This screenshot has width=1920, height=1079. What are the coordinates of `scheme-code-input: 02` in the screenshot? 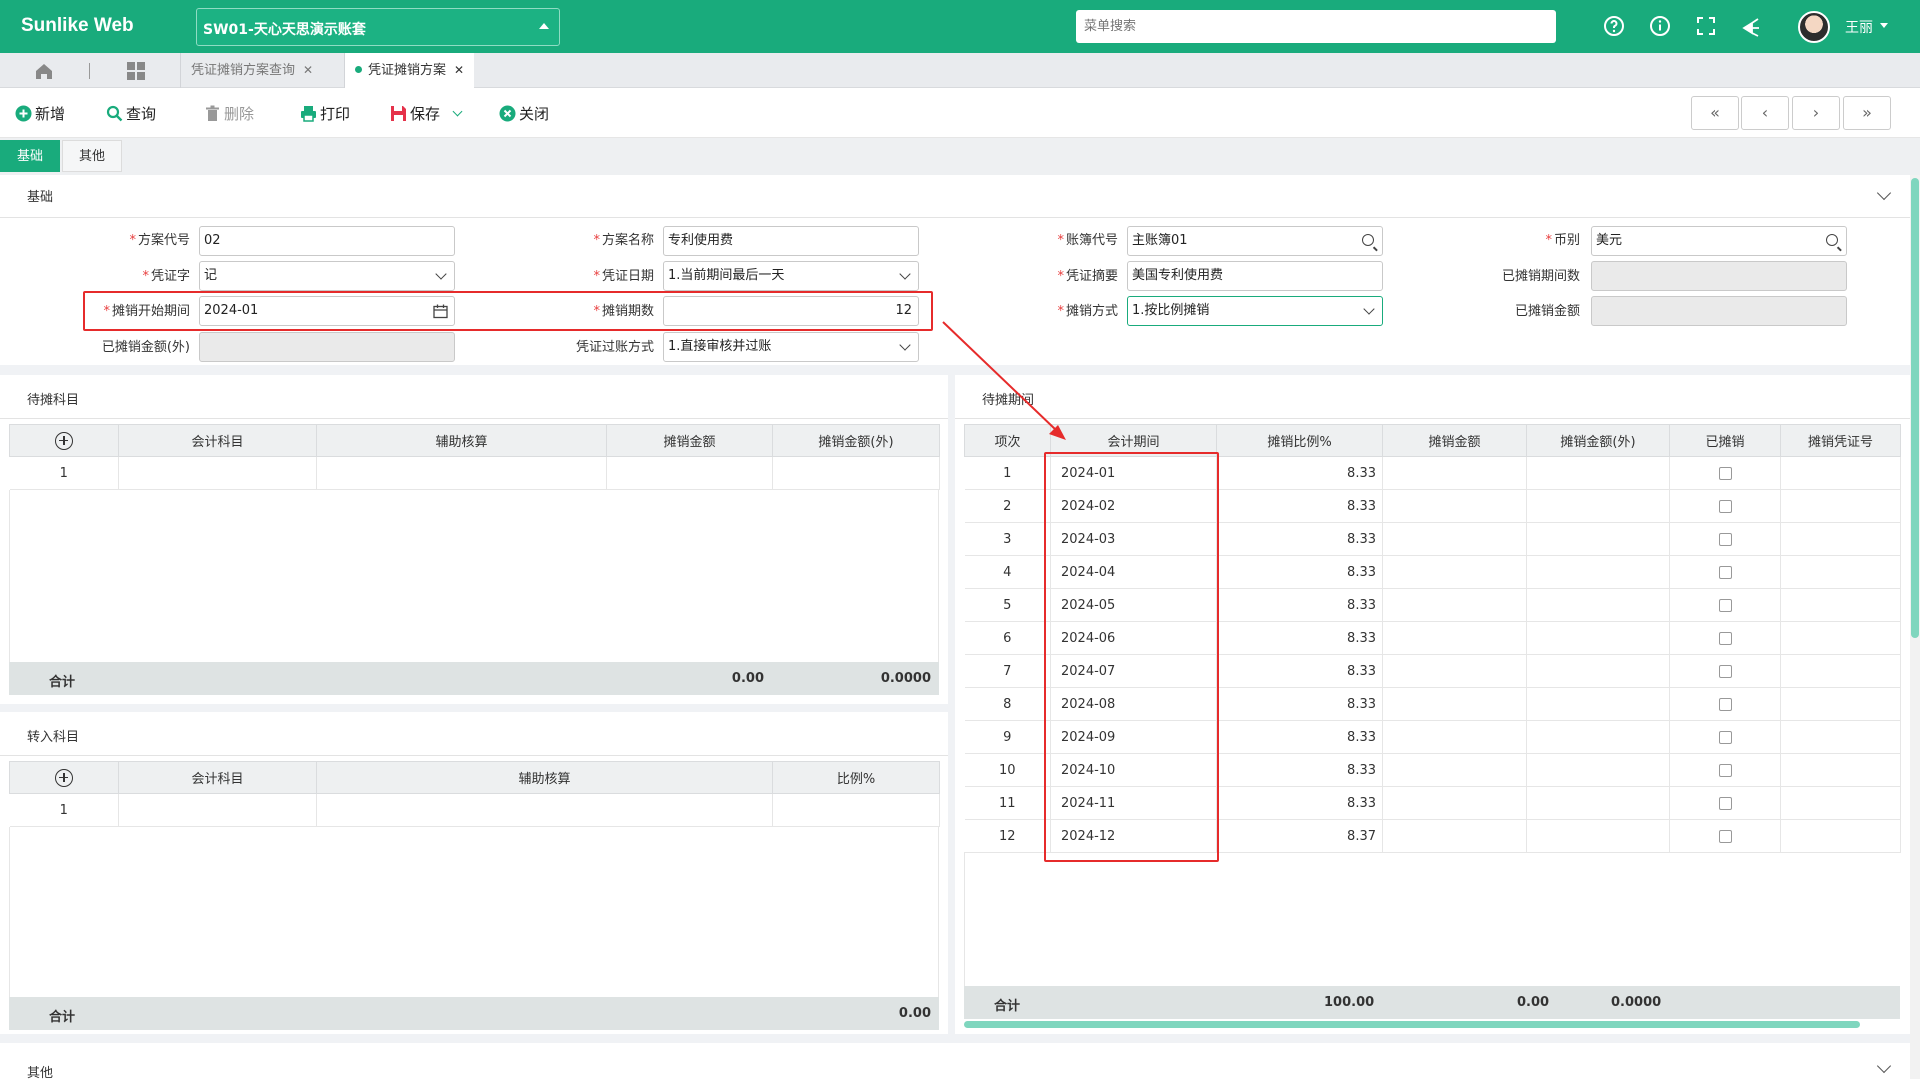 It's located at (327, 241).